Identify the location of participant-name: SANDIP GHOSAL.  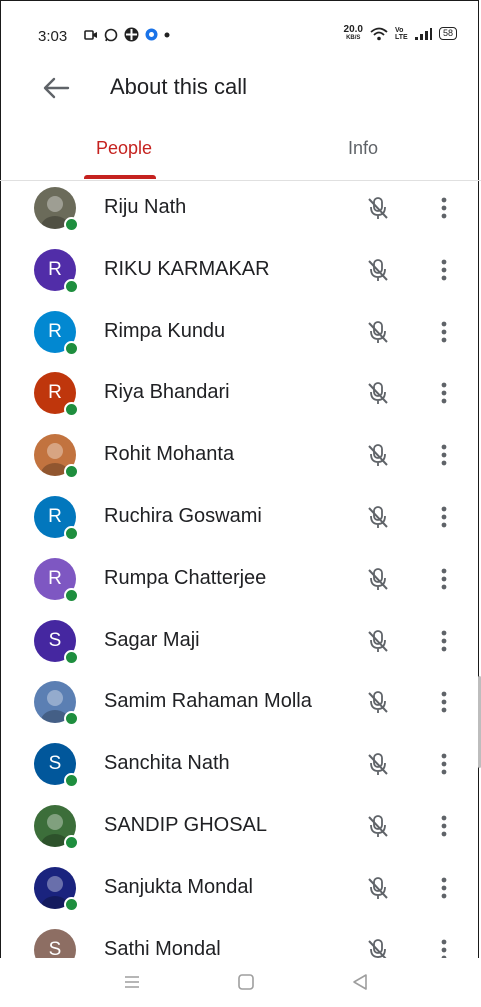
(186, 825).